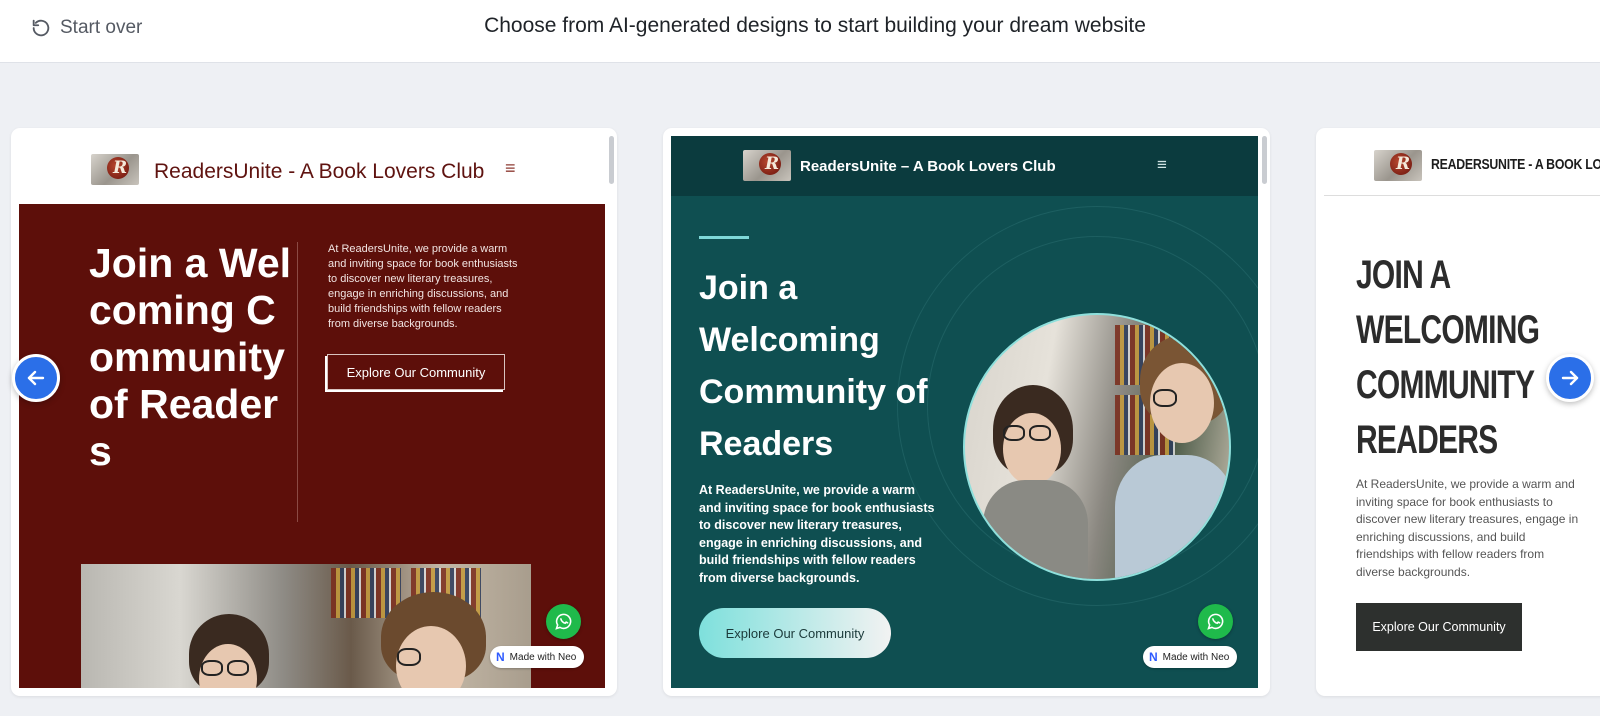 The height and width of the screenshot is (716, 1600). I want to click on arrow-right-icon, so click(1570, 378).